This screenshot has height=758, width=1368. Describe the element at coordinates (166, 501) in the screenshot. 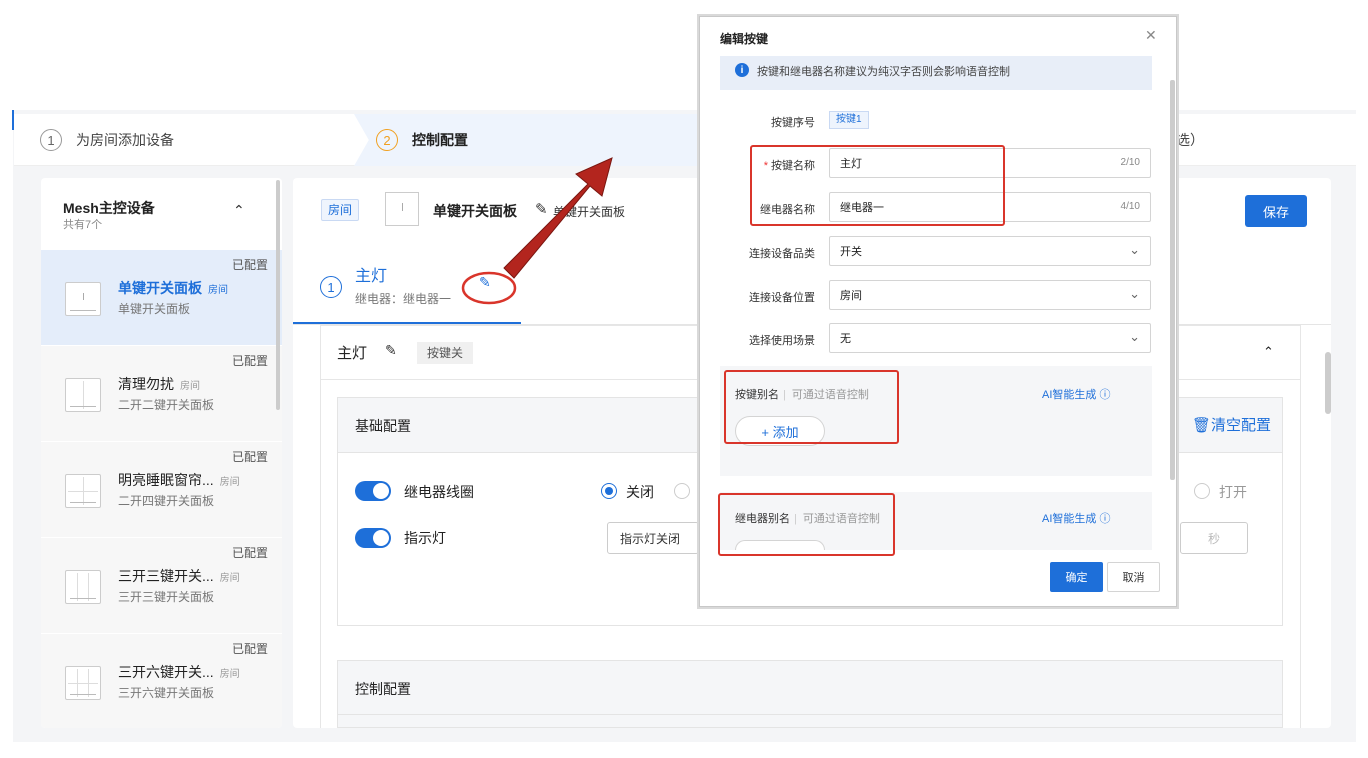

I see `device-model: 二开四键开关面板` at that location.